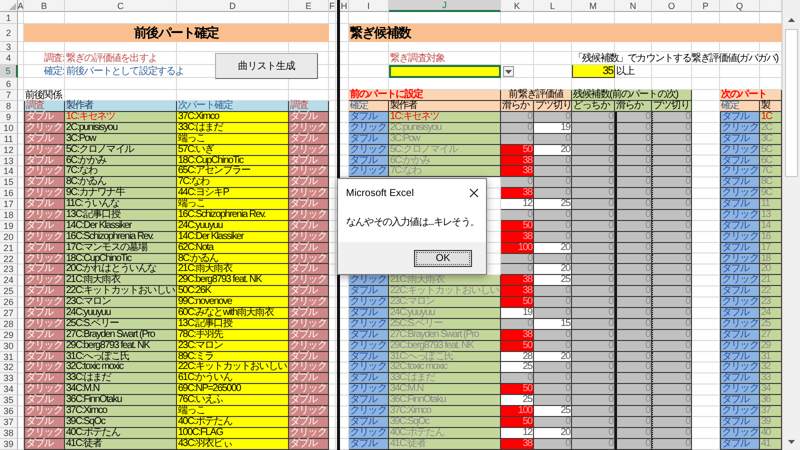 This screenshot has height=450, width=800. Describe the element at coordinates (508, 71) in the screenshot. I see `dropdown-button` at that location.